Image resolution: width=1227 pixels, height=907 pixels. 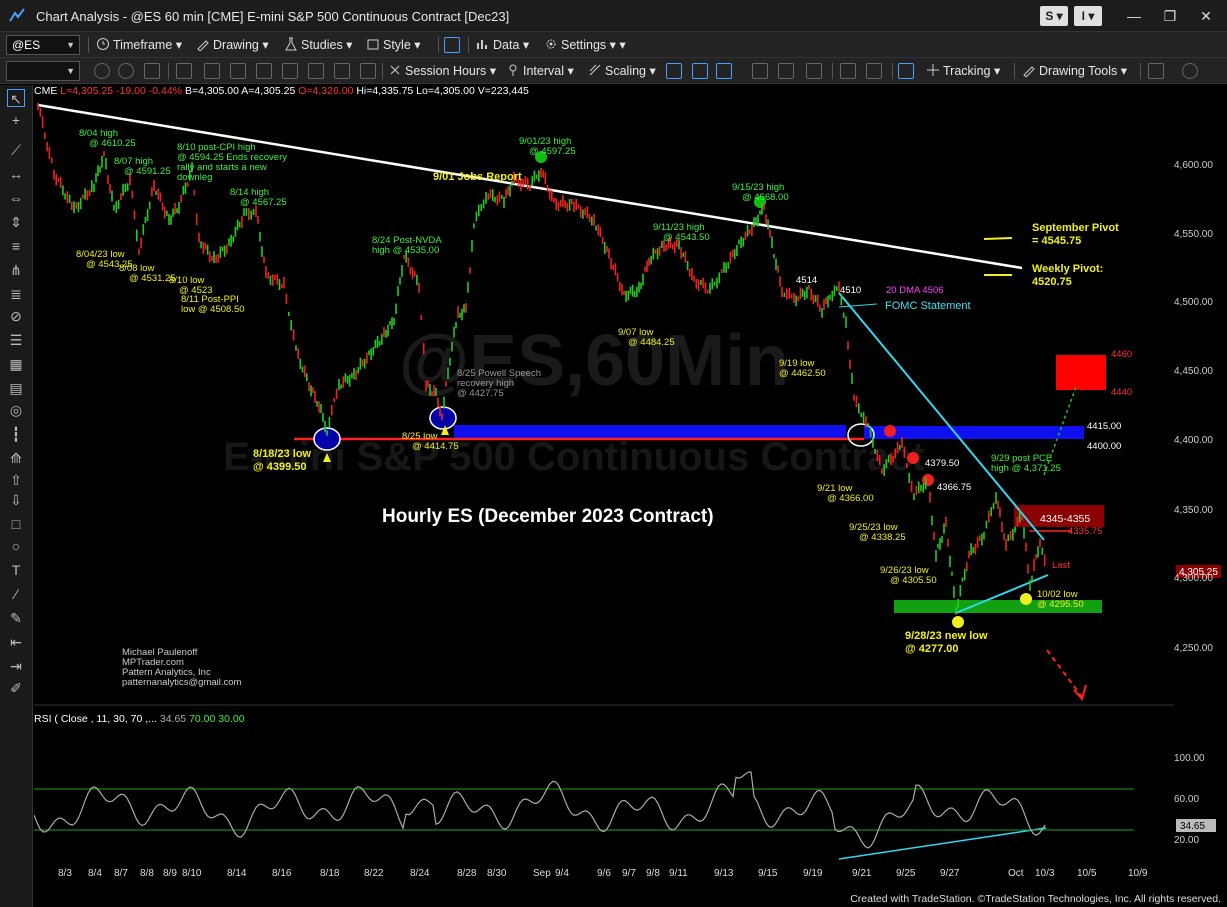 What do you see at coordinates (16, 174) in the screenshot?
I see `ray-tool-icon: ↔` at bounding box center [16, 174].